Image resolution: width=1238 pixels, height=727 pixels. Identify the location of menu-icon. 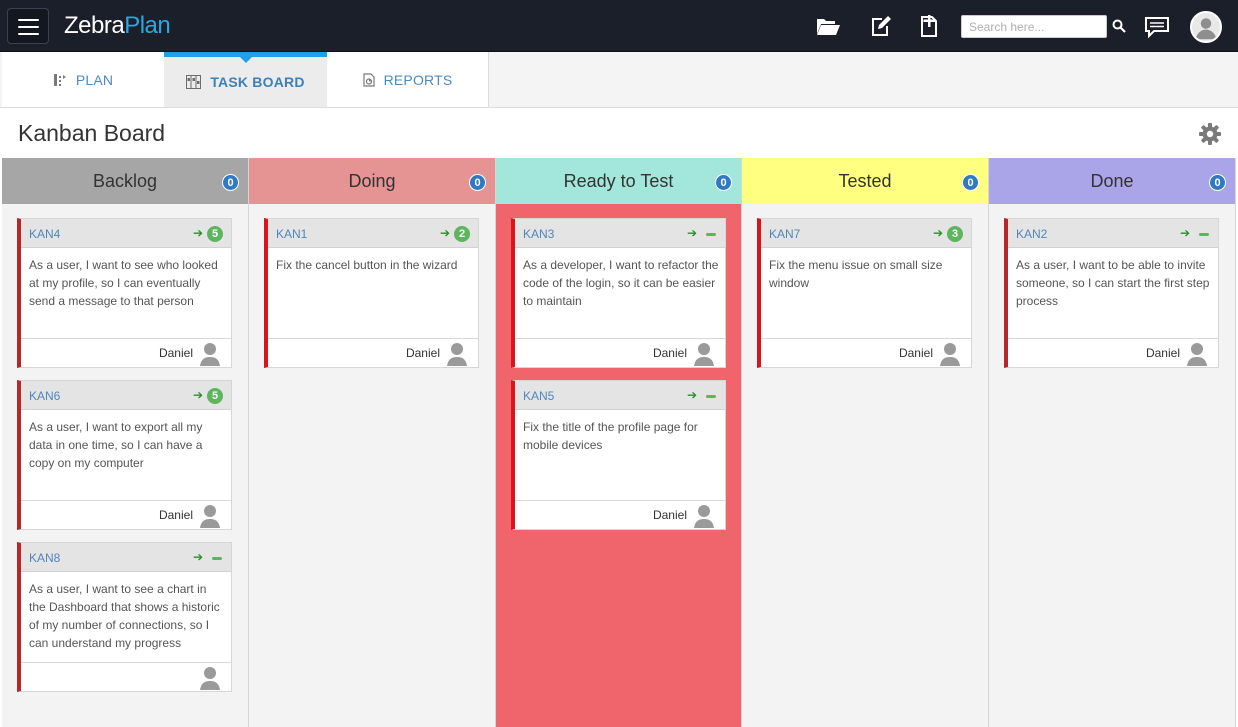
(28, 26).